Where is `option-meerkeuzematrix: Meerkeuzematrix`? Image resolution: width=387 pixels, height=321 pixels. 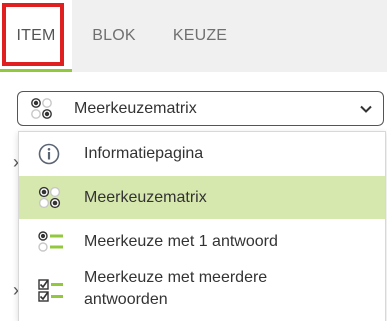
option-meerkeuzematrix: Meerkeuzematrix is located at coordinates (202, 197).